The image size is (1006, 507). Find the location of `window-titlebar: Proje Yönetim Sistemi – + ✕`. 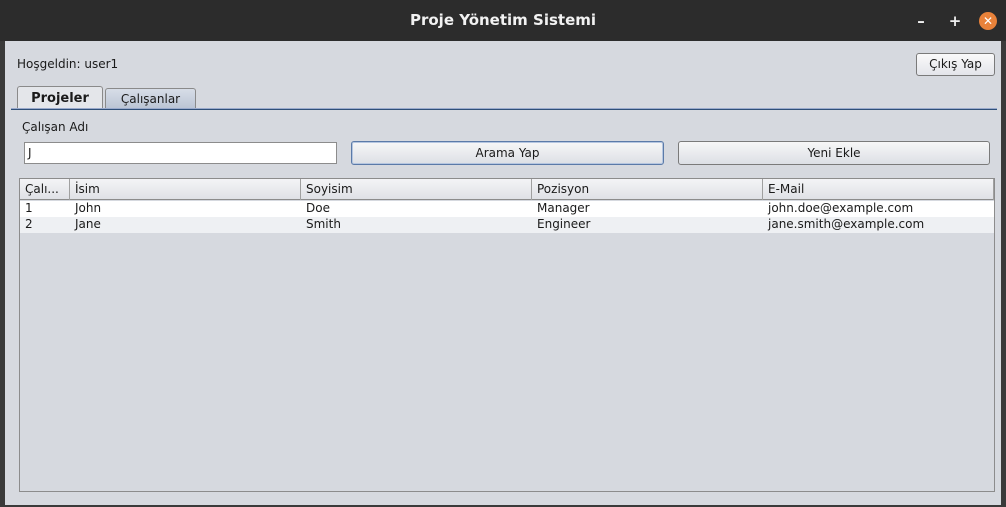

window-titlebar: Proje Yönetim Sistemi – + ✕ is located at coordinates (503, 20).